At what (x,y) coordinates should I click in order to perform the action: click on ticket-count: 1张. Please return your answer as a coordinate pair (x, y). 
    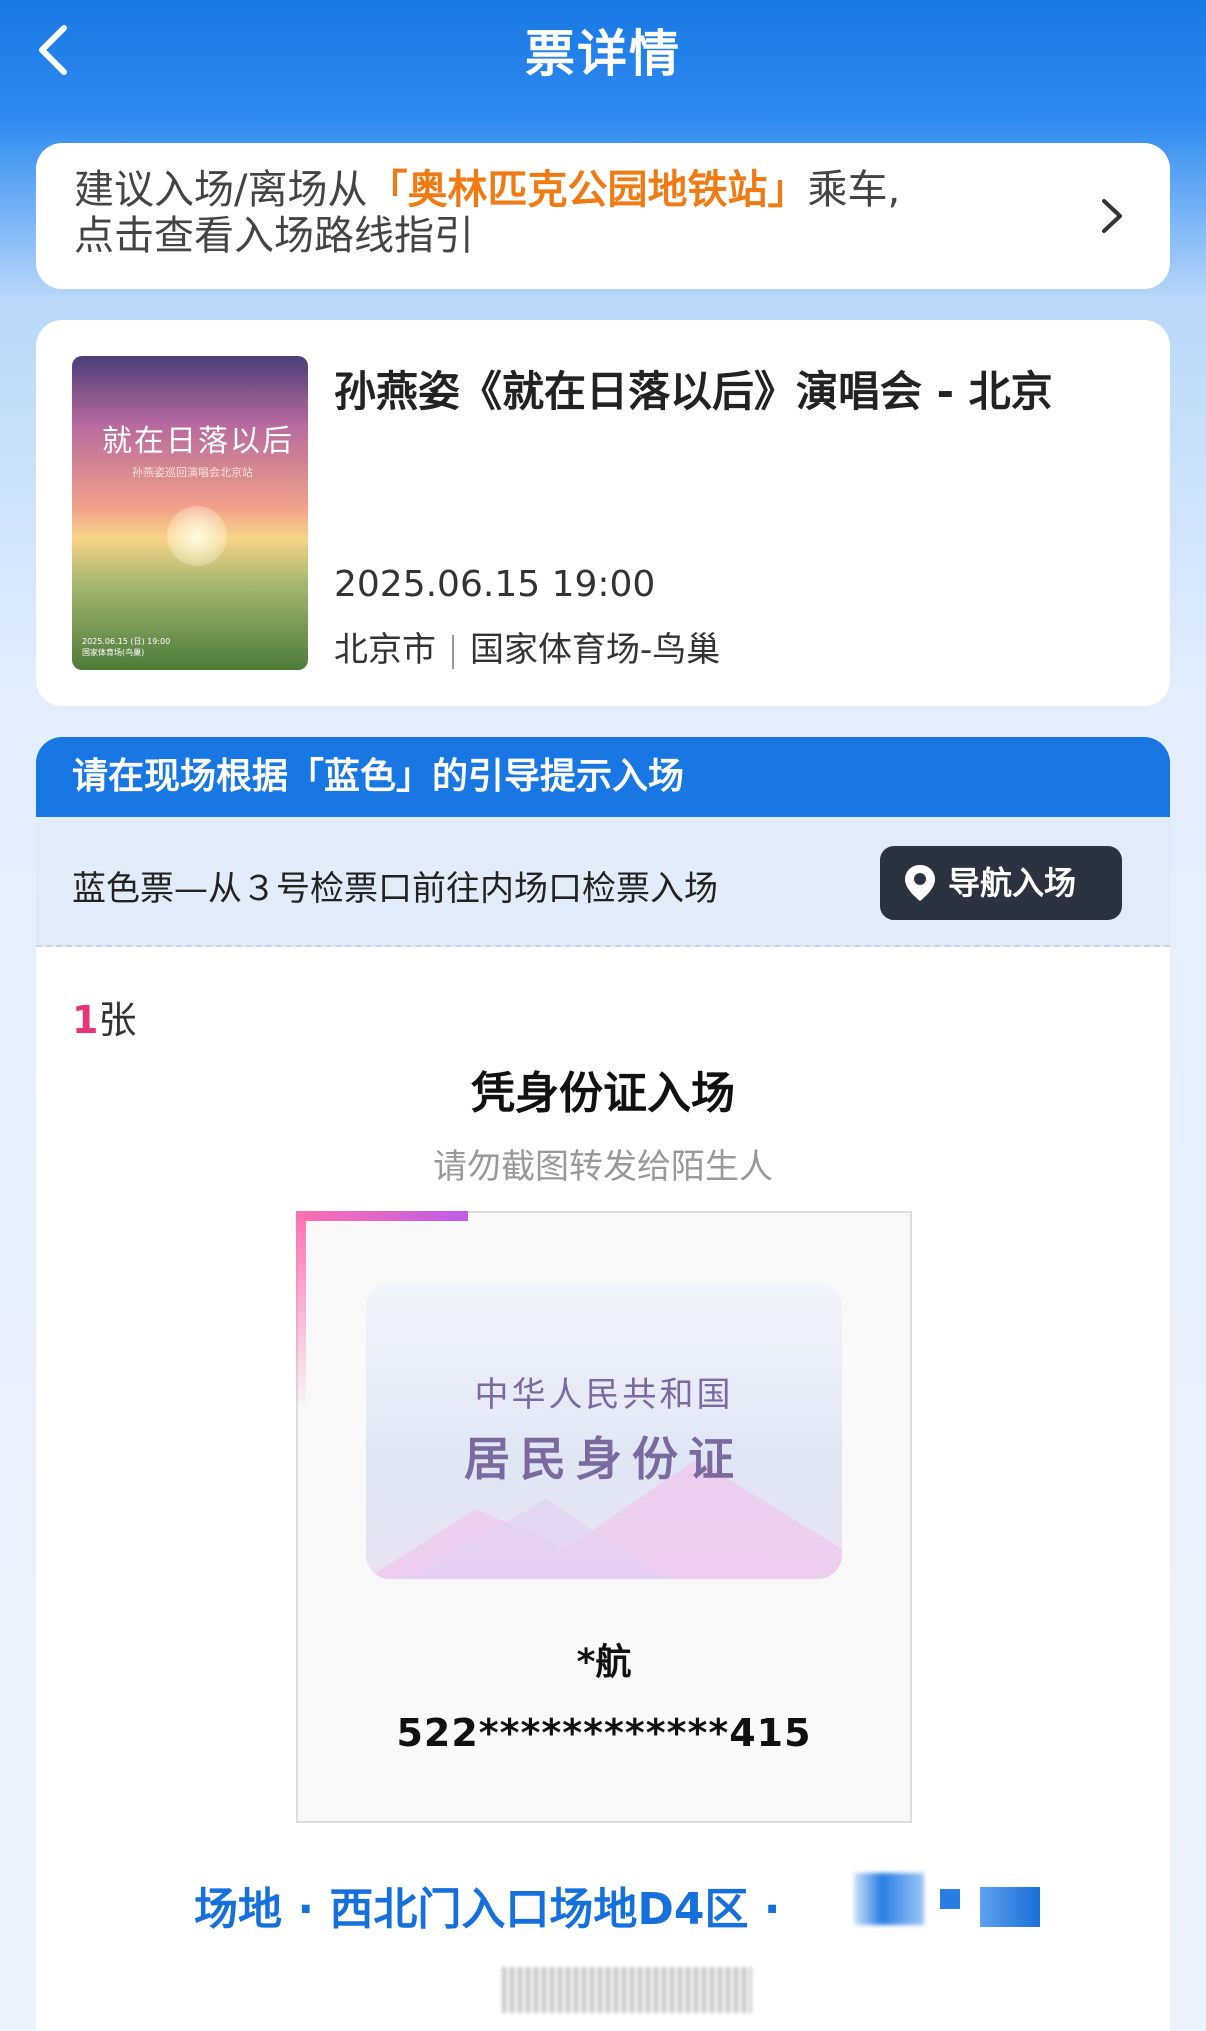
    Looking at the image, I should click on (104, 1016).